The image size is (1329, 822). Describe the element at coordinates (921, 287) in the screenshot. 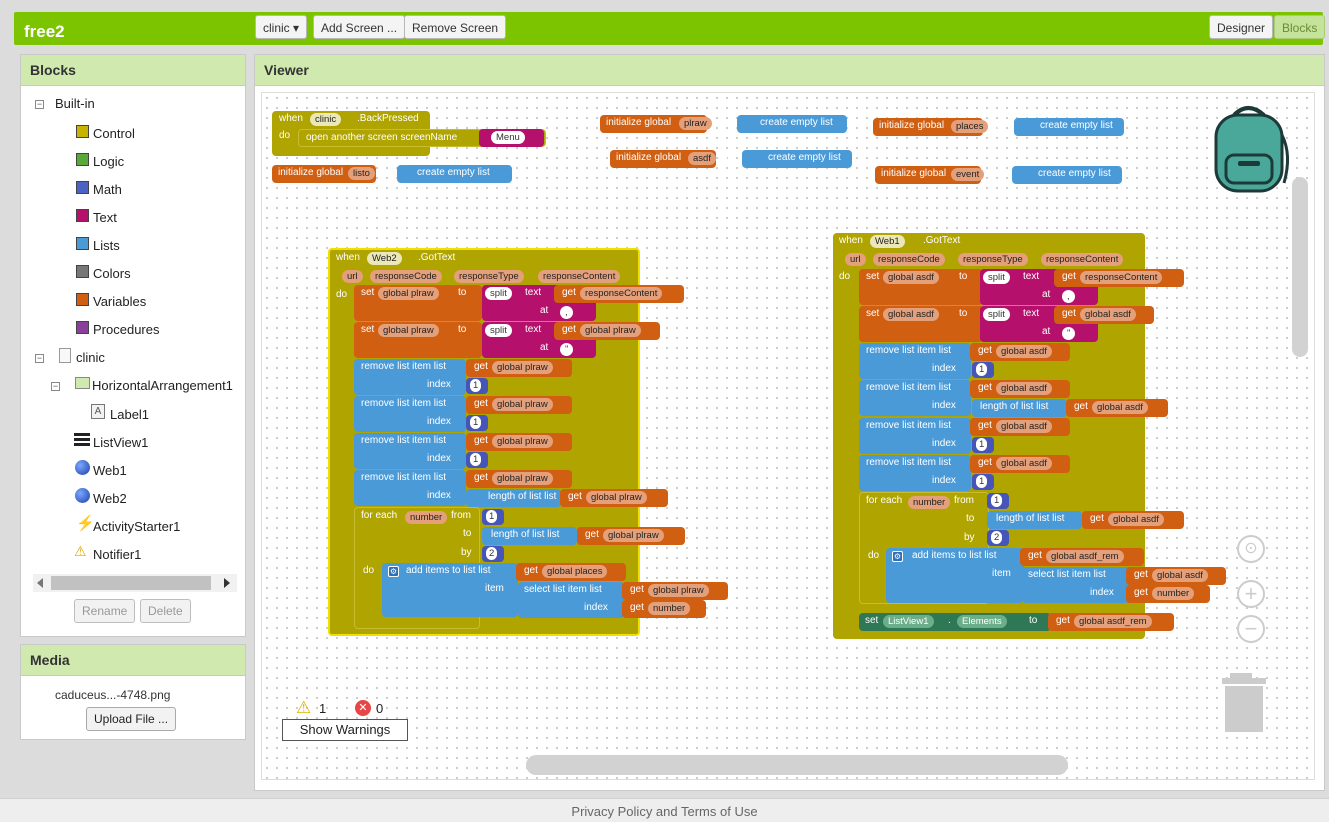

I see `set-global-asdf-block: set global asdf to` at that location.